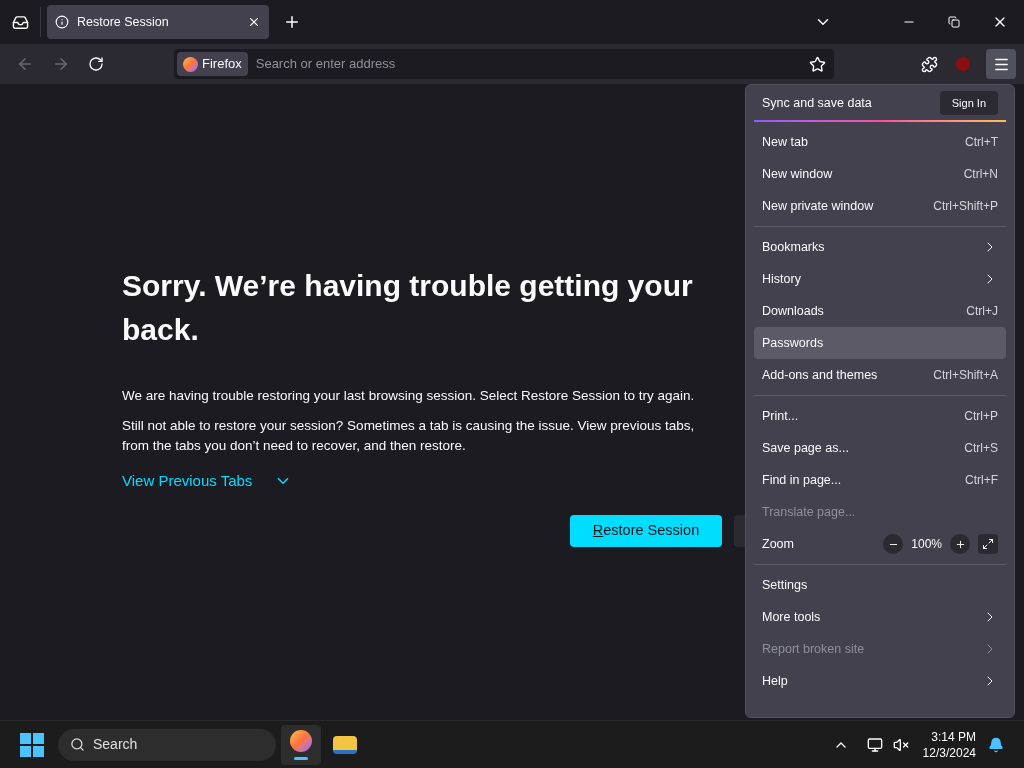  Describe the element at coordinates (880, 247) in the screenshot. I see `menu-item: Bookmarks` at that location.